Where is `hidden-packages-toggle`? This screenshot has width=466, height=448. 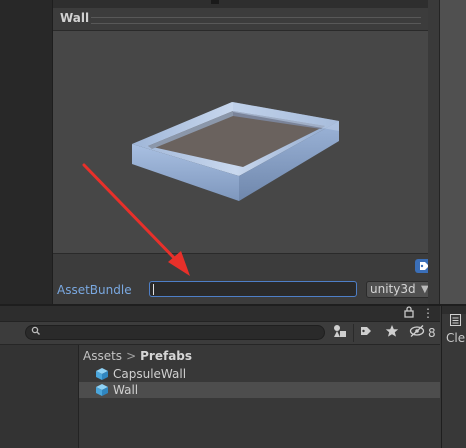
hidden-packages-toggle is located at coordinates (417, 333).